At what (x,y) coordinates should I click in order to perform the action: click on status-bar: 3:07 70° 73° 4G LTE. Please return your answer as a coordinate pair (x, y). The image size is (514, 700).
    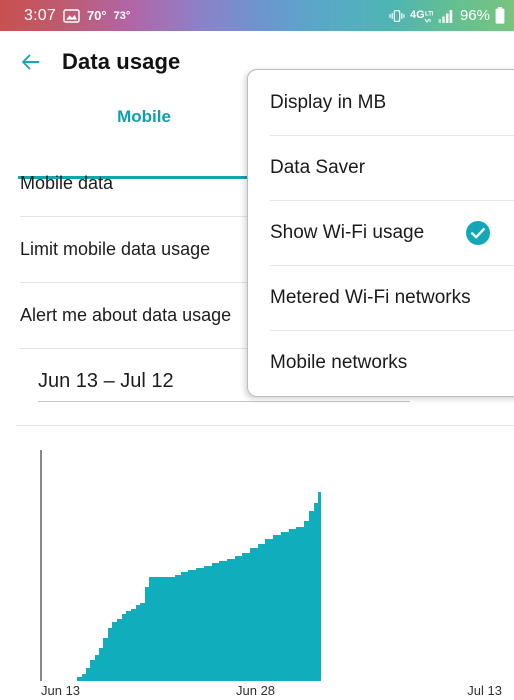
    Looking at the image, I should click on (257, 15).